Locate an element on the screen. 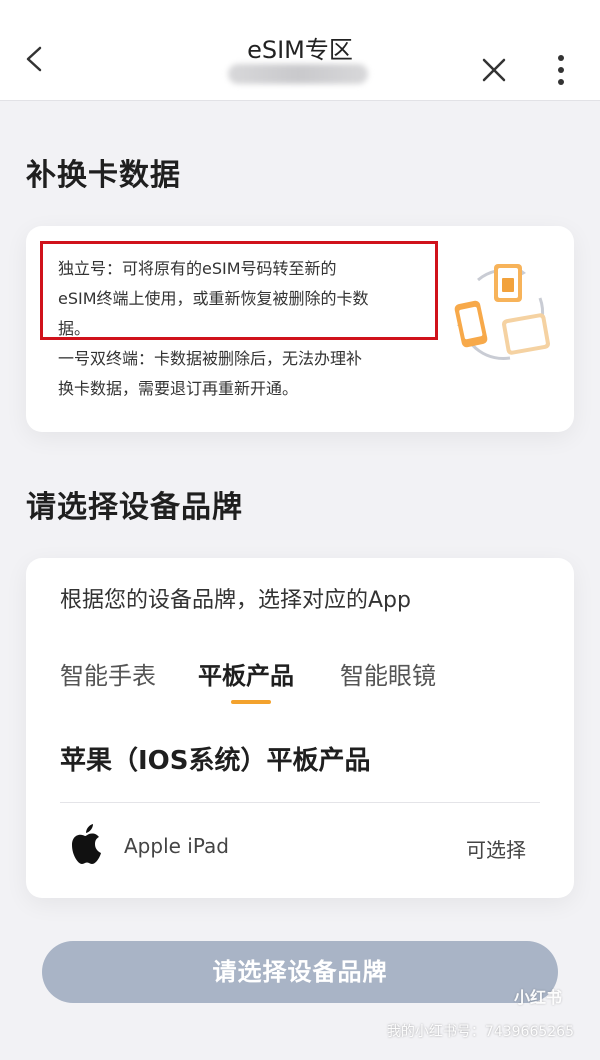 The width and height of the screenshot is (600, 1060). watermark-logo: 小红书 is located at coordinates (537, 997).